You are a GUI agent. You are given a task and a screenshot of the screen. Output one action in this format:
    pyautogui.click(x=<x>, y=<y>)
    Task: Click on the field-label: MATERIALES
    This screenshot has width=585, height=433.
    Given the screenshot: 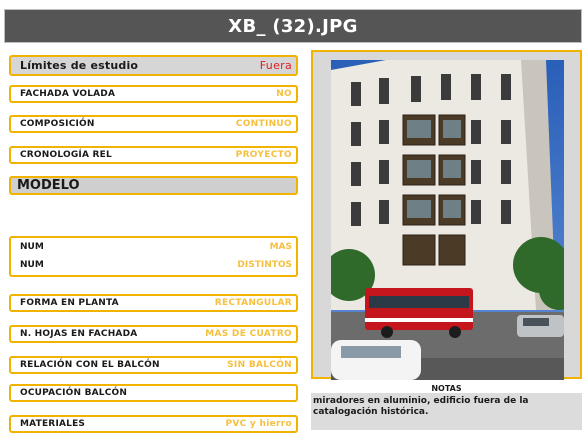 What is the action you would take?
    pyautogui.click(x=53, y=424)
    